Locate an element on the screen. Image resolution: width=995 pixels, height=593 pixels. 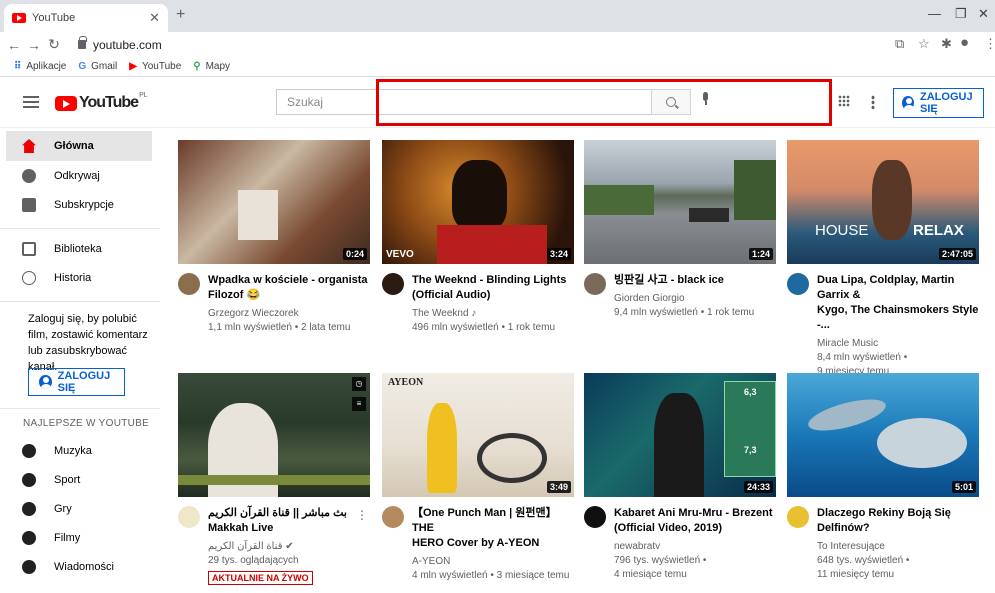
video-stats: 648 tys. wyświetleń • is located at coordinates (863, 560).